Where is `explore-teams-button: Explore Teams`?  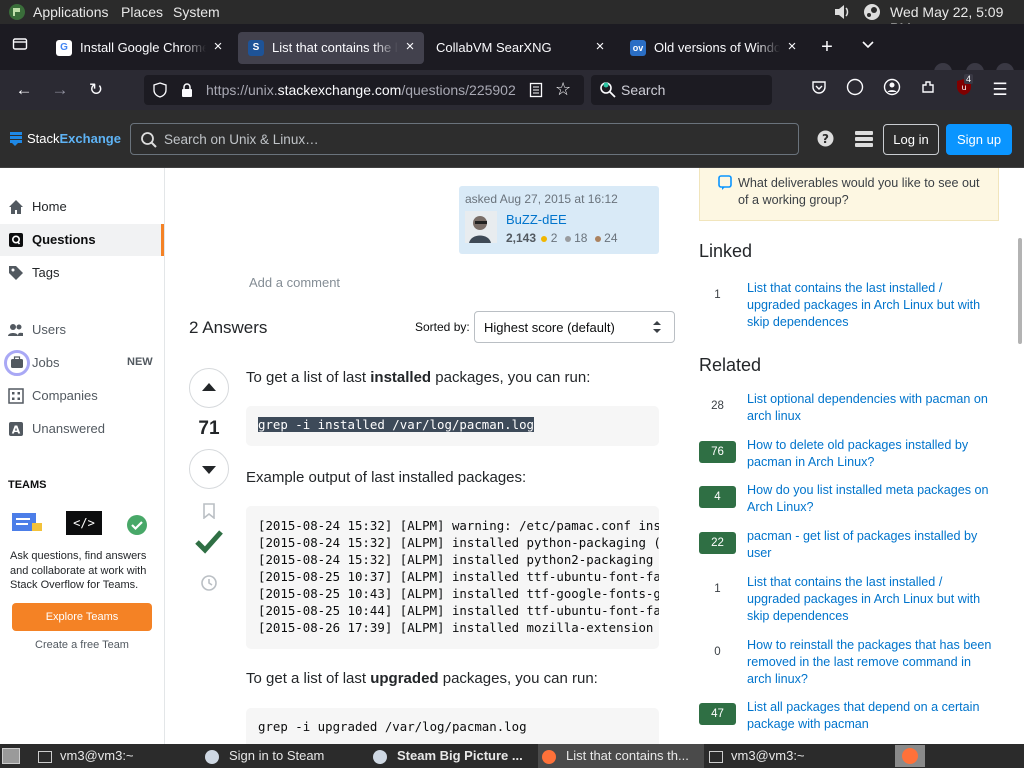 explore-teams-button: Explore Teams is located at coordinates (82, 617).